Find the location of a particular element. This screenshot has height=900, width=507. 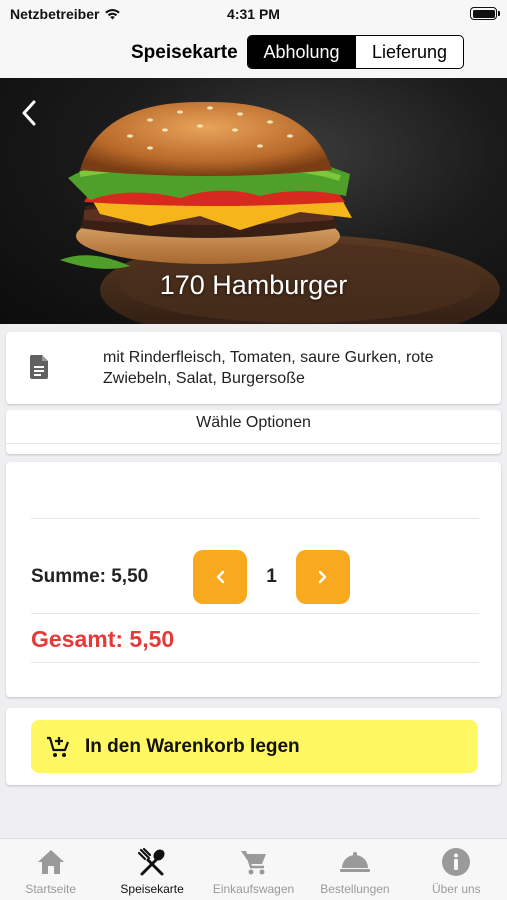

tab-startseite: Startseite is located at coordinates (50, 869).